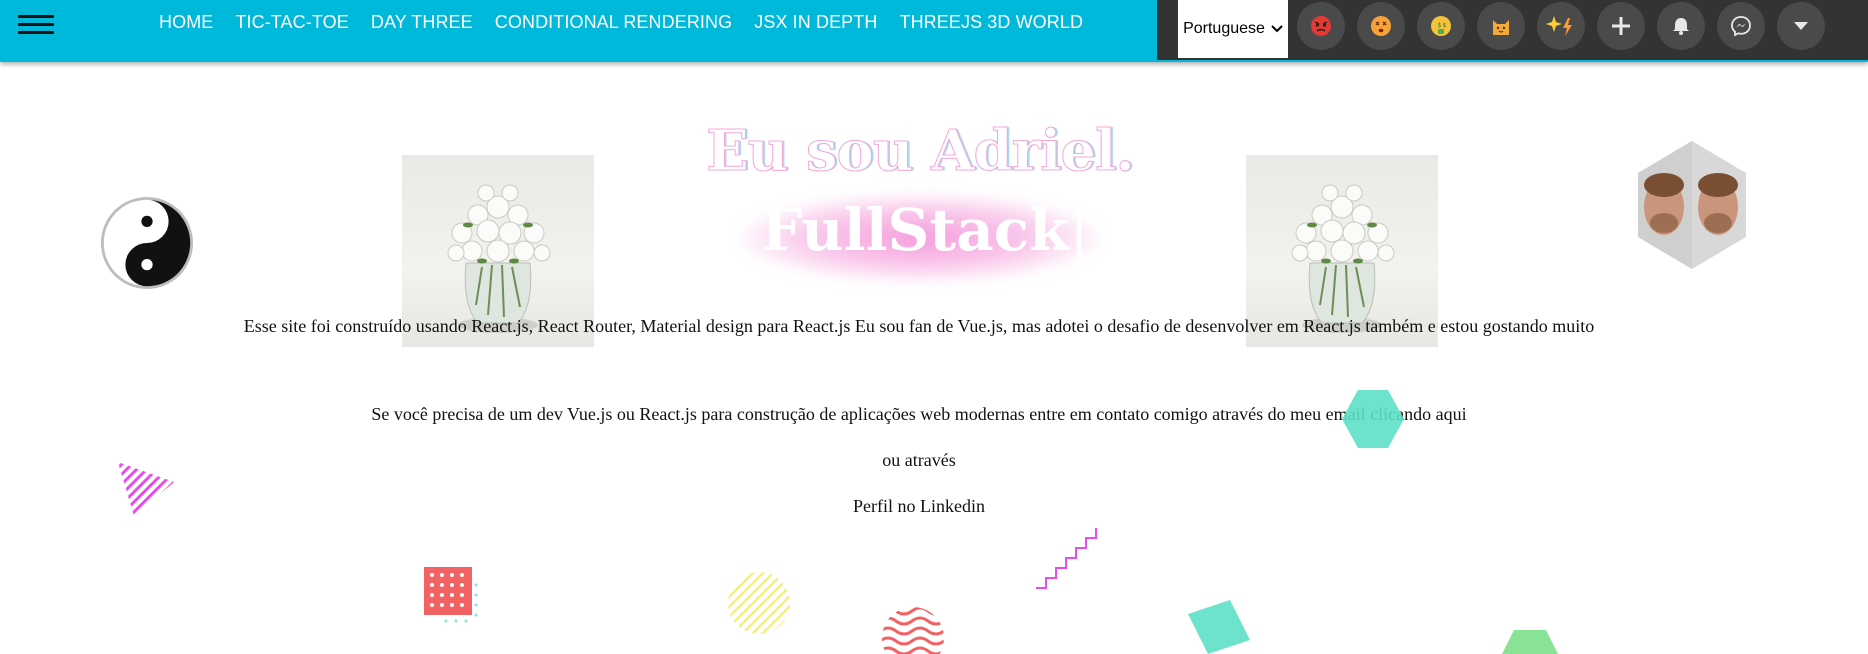 The width and height of the screenshot is (1868, 654). What do you see at coordinates (815, 22) in the screenshot?
I see `nav-link-jsx-in-depth: JSX IN DEPTH` at bounding box center [815, 22].